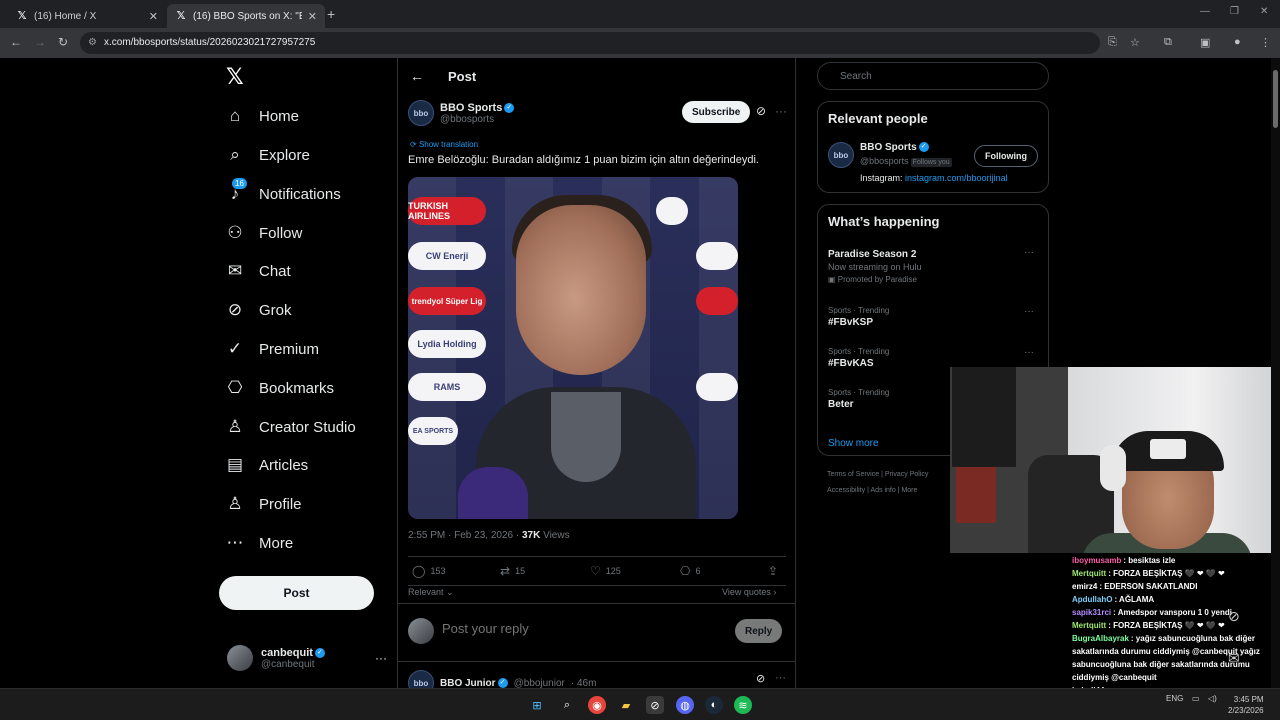 This screenshot has width=1280, height=720. Describe the element at coordinates (443, 76) in the screenshot. I see `post-header: ← Post` at that location.